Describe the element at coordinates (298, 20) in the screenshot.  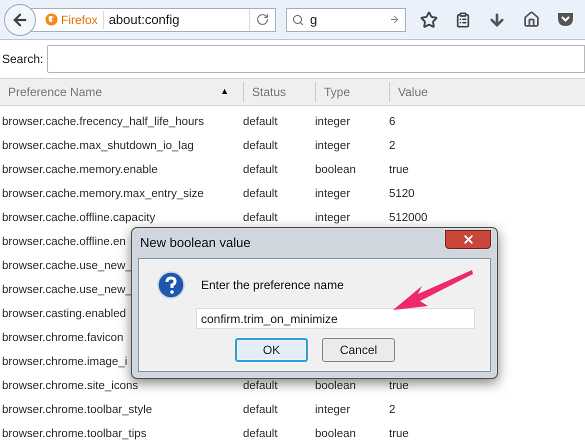
I see `search-icon` at that location.